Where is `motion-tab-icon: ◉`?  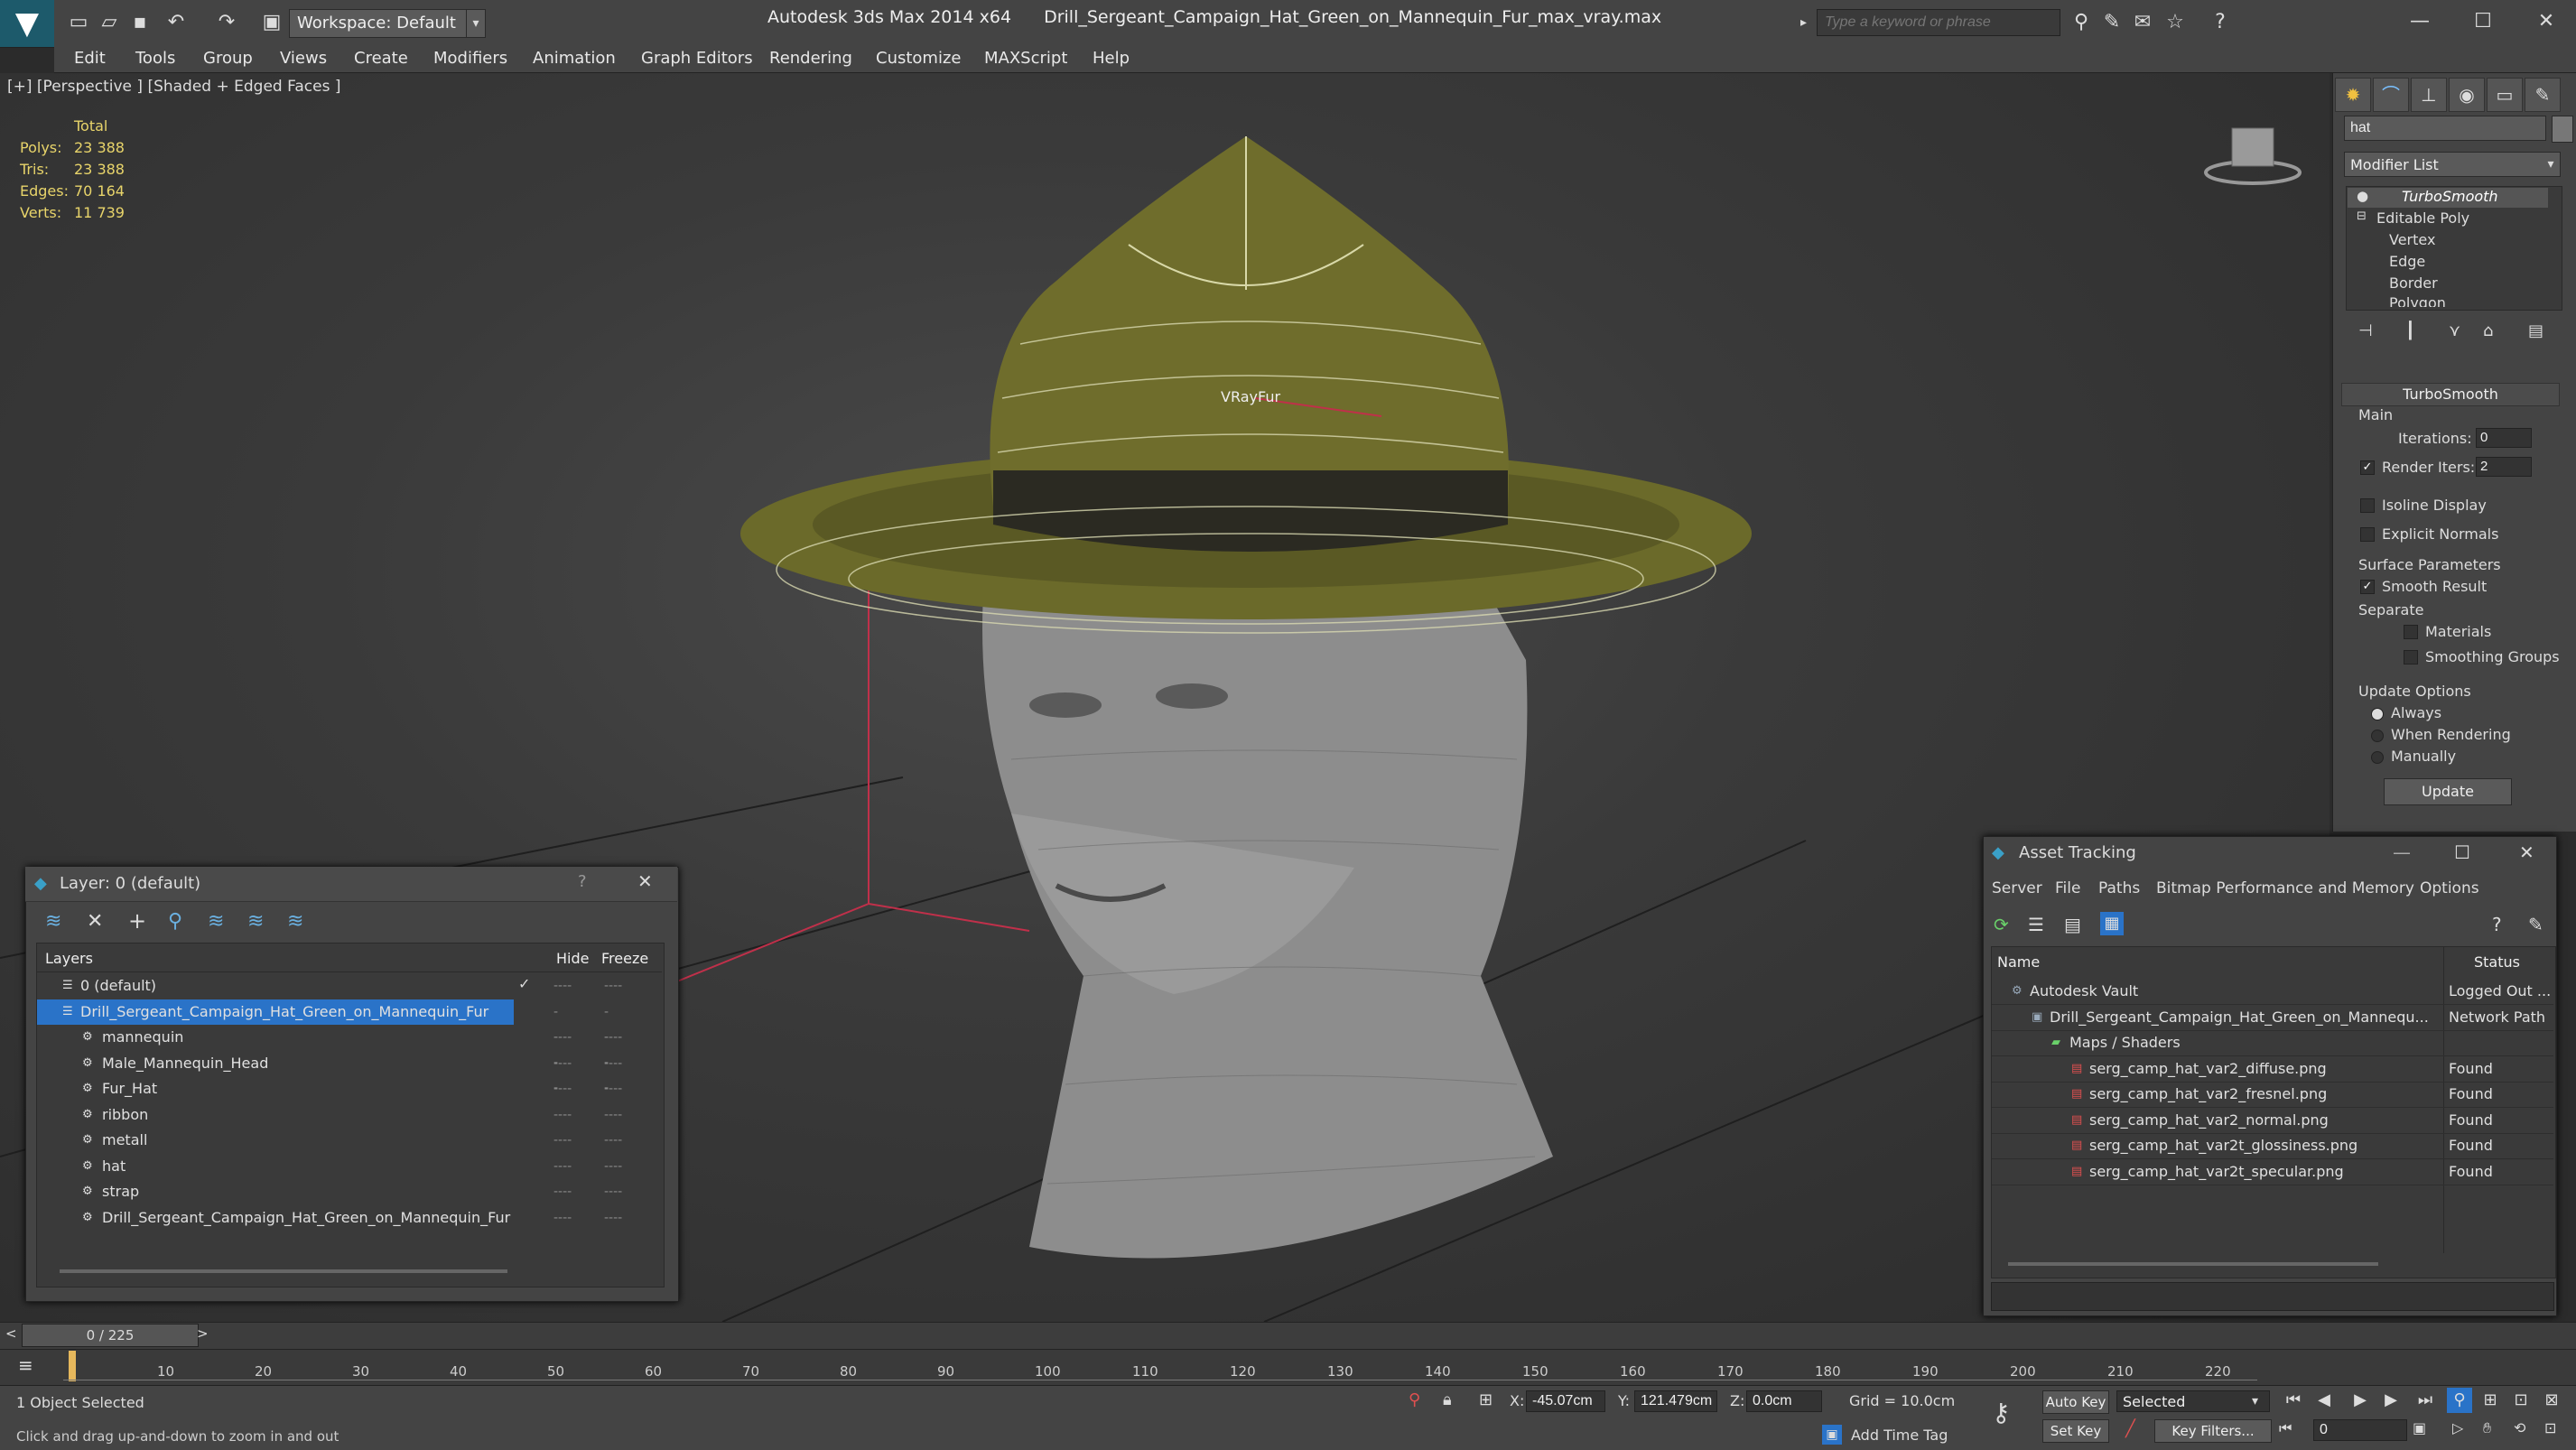 motion-tab-icon: ◉ is located at coordinates (2467, 95).